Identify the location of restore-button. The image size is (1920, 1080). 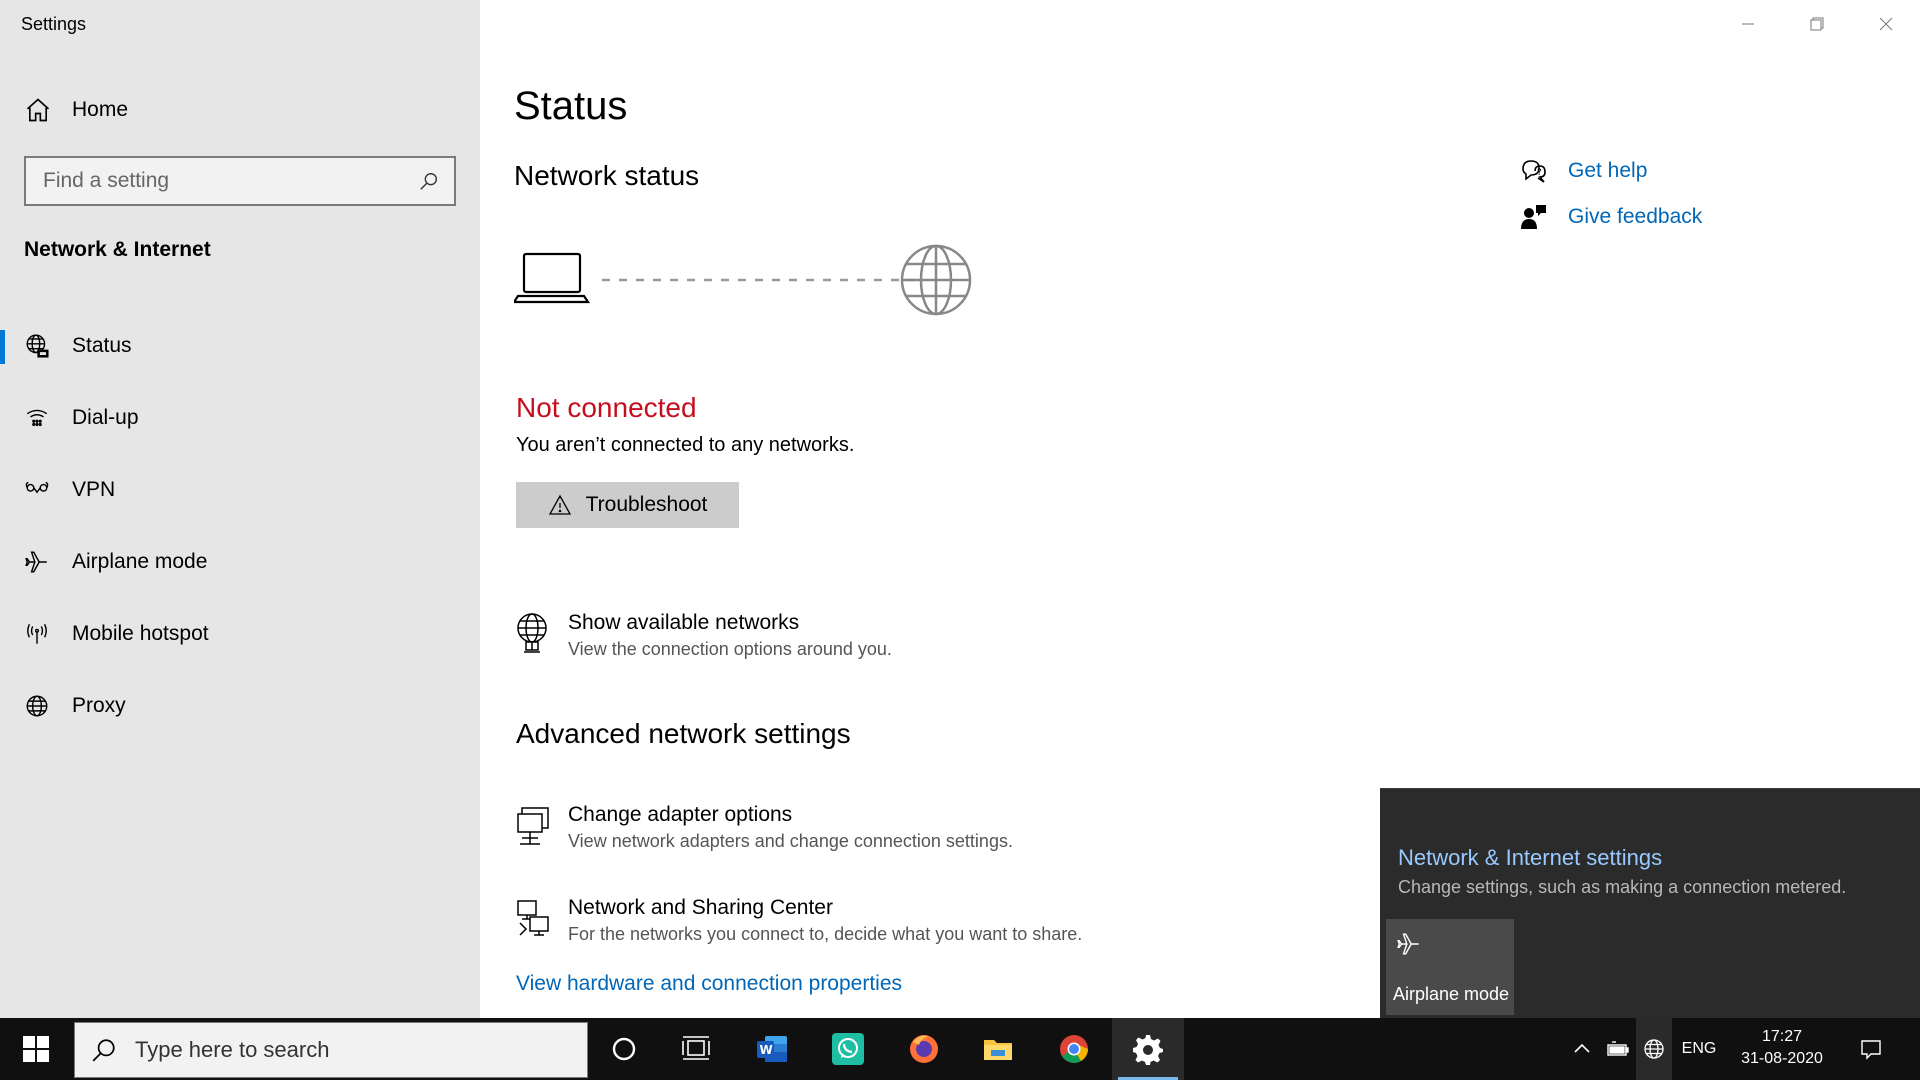
(1816, 24).